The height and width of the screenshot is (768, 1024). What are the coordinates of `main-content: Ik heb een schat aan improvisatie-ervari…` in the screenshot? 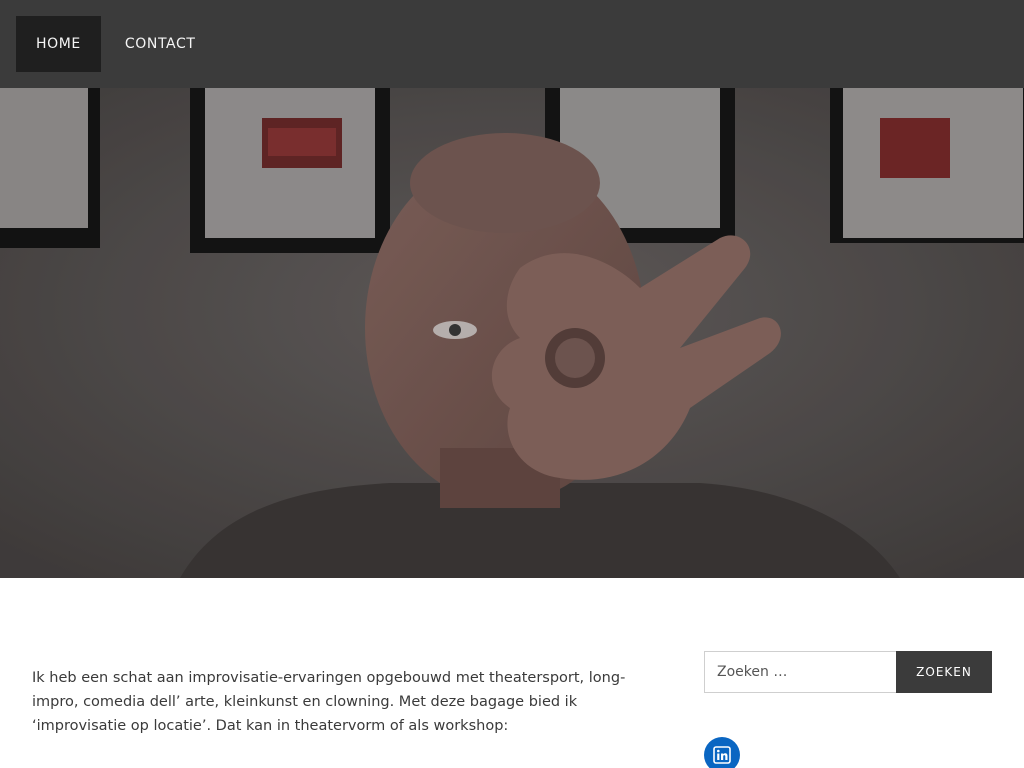 It's located at (332, 702).